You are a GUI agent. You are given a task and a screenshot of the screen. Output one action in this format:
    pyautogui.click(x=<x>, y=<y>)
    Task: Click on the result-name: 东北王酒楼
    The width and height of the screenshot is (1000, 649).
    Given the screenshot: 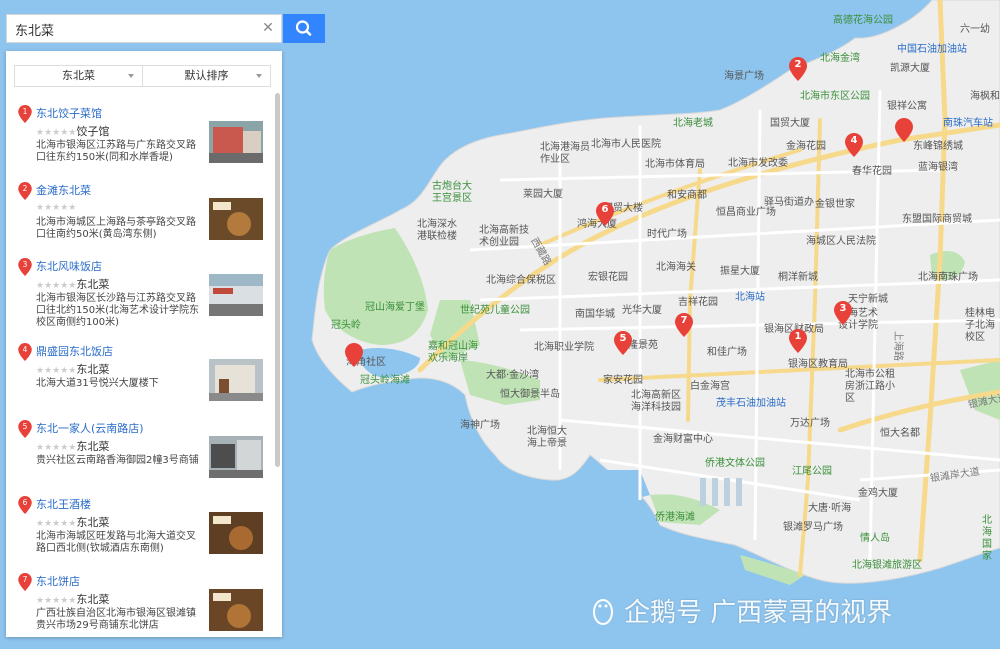 What is the action you would take?
    pyautogui.click(x=63, y=504)
    